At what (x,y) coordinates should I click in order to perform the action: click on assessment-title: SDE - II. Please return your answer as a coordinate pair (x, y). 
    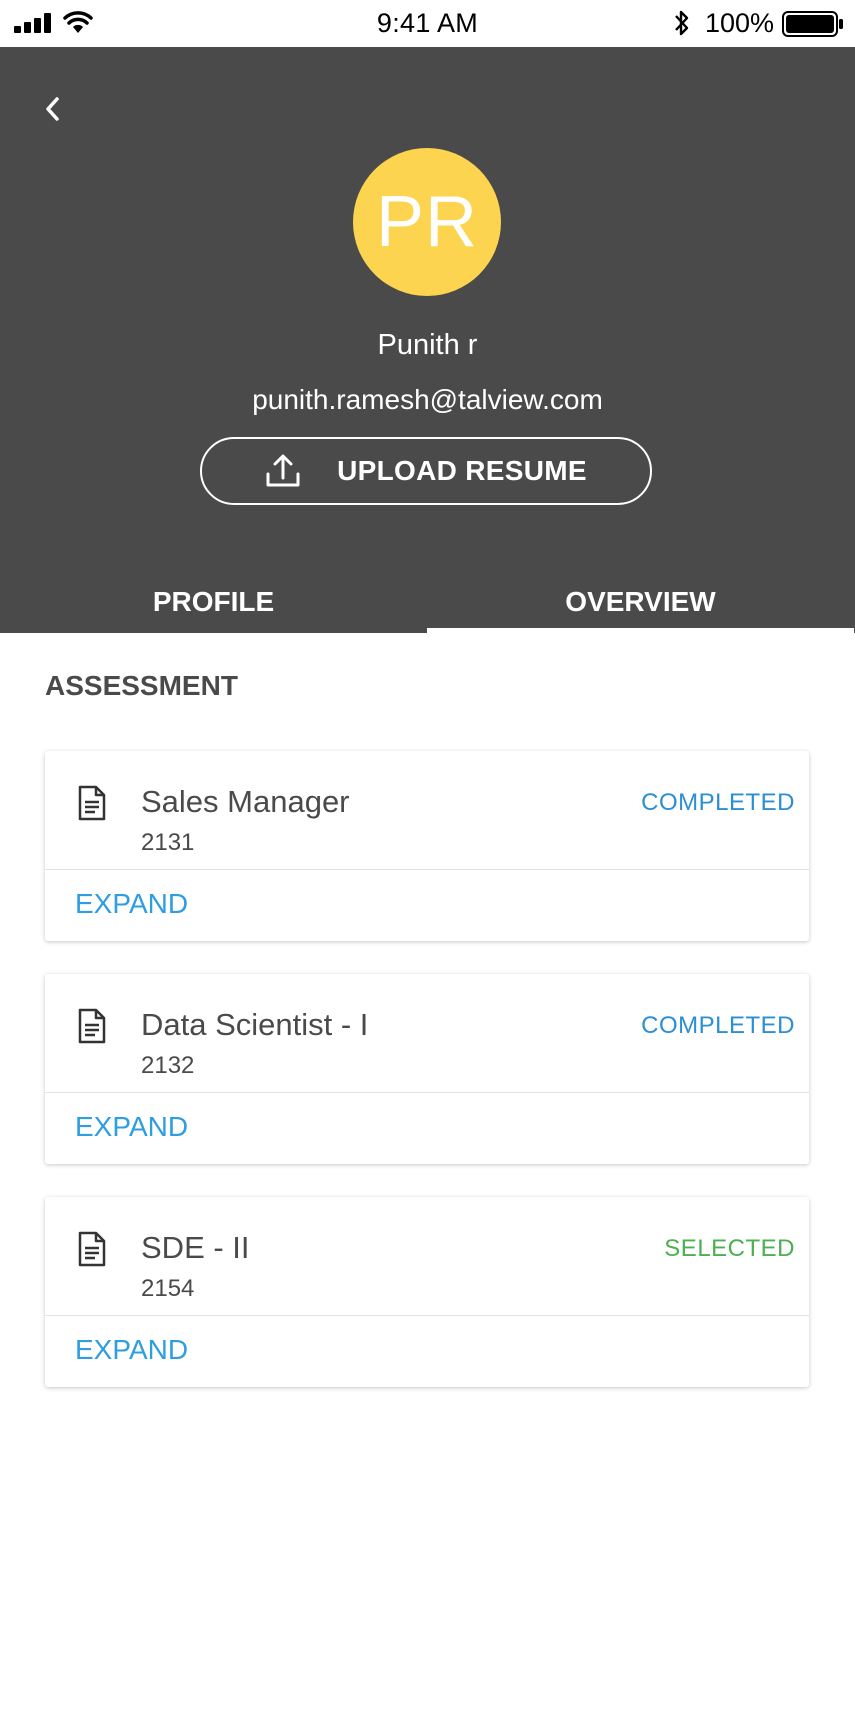
    Looking at the image, I should click on (195, 1247).